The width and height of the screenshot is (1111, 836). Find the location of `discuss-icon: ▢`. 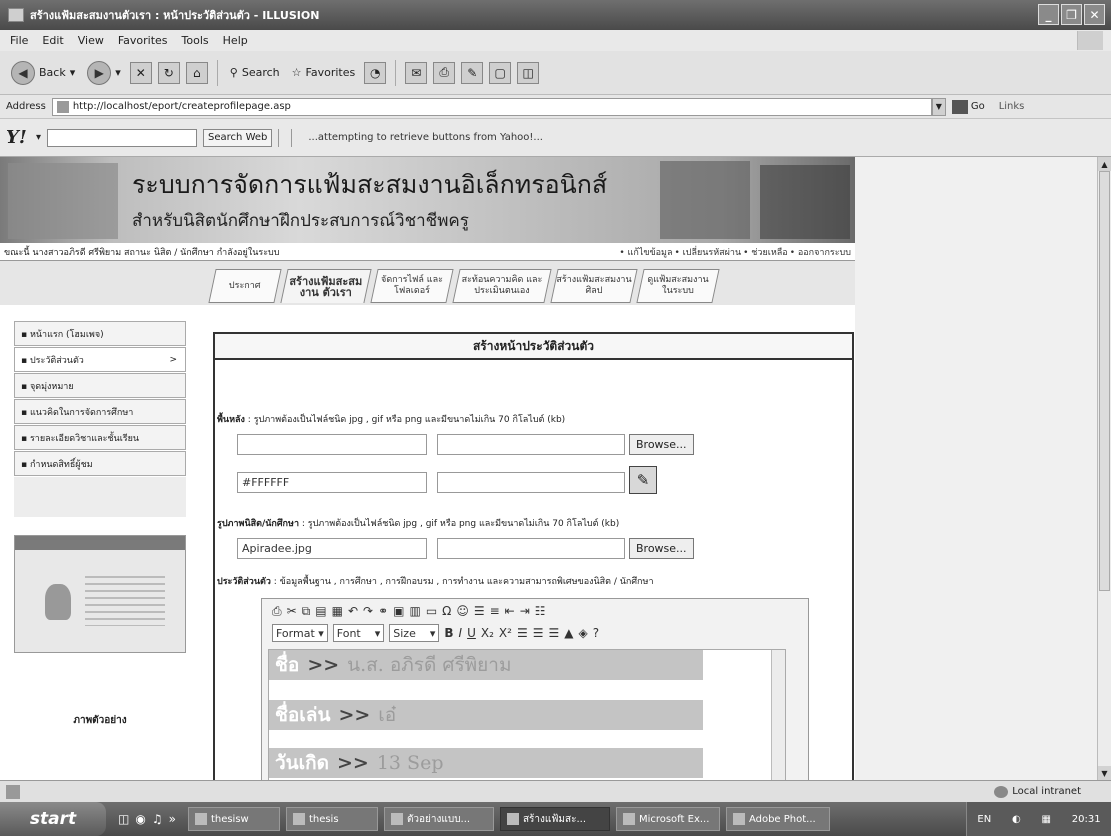

discuss-icon: ▢ is located at coordinates (500, 72).